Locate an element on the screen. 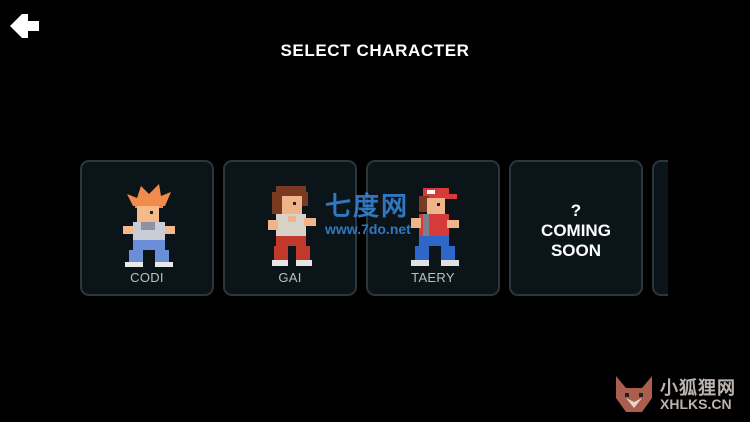  question-mark: ? is located at coordinates (576, 210).